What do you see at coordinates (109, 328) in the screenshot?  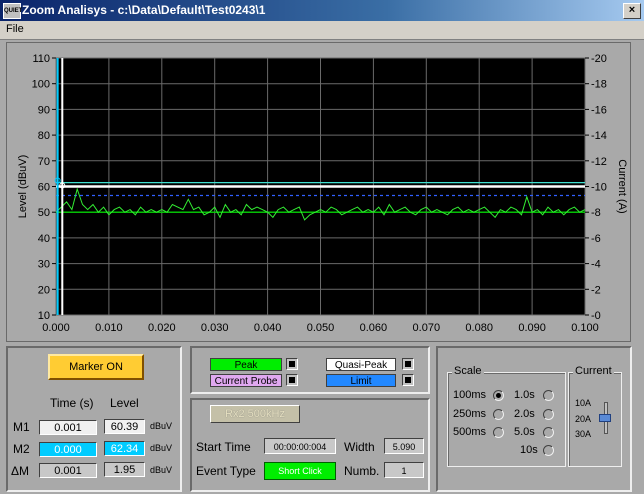 I see `x-tick-label: 0.010` at bounding box center [109, 328].